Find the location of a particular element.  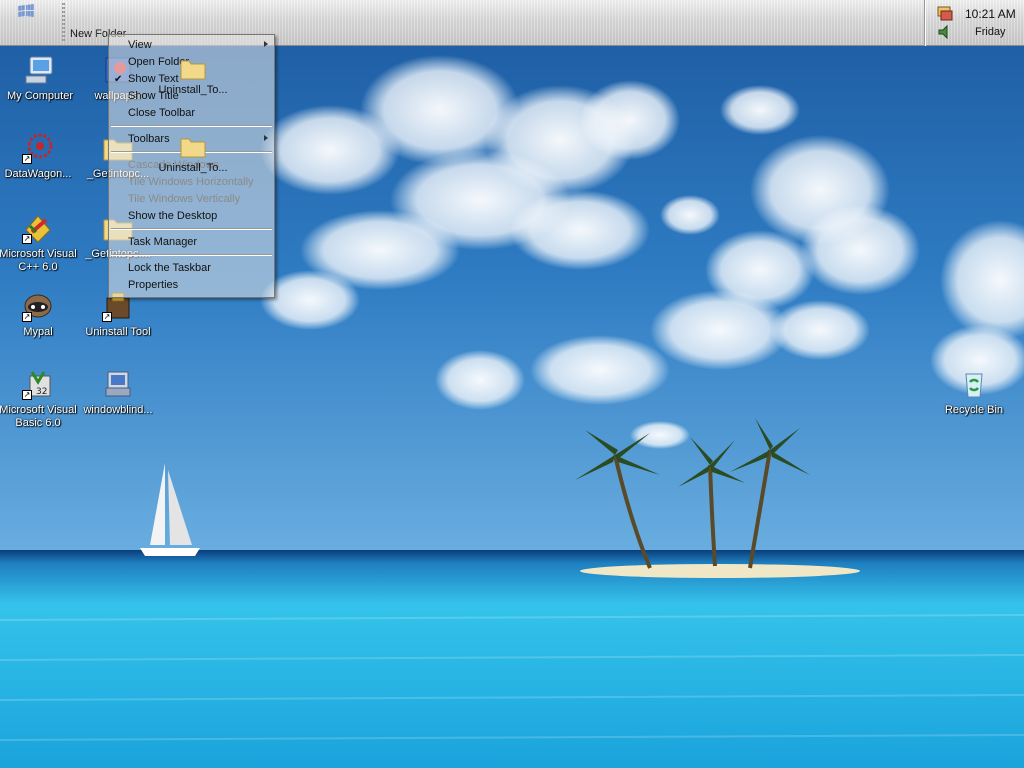

menu-item-view: View is located at coordinates (140, 45).